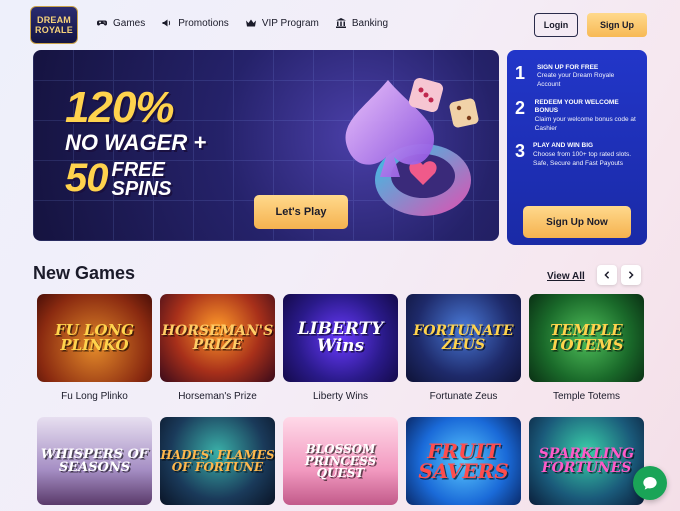 The width and height of the screenshot is (680, 511). I want to click on game-logo-text: HORSEMAN'S PRIZE, so click(217, 338).